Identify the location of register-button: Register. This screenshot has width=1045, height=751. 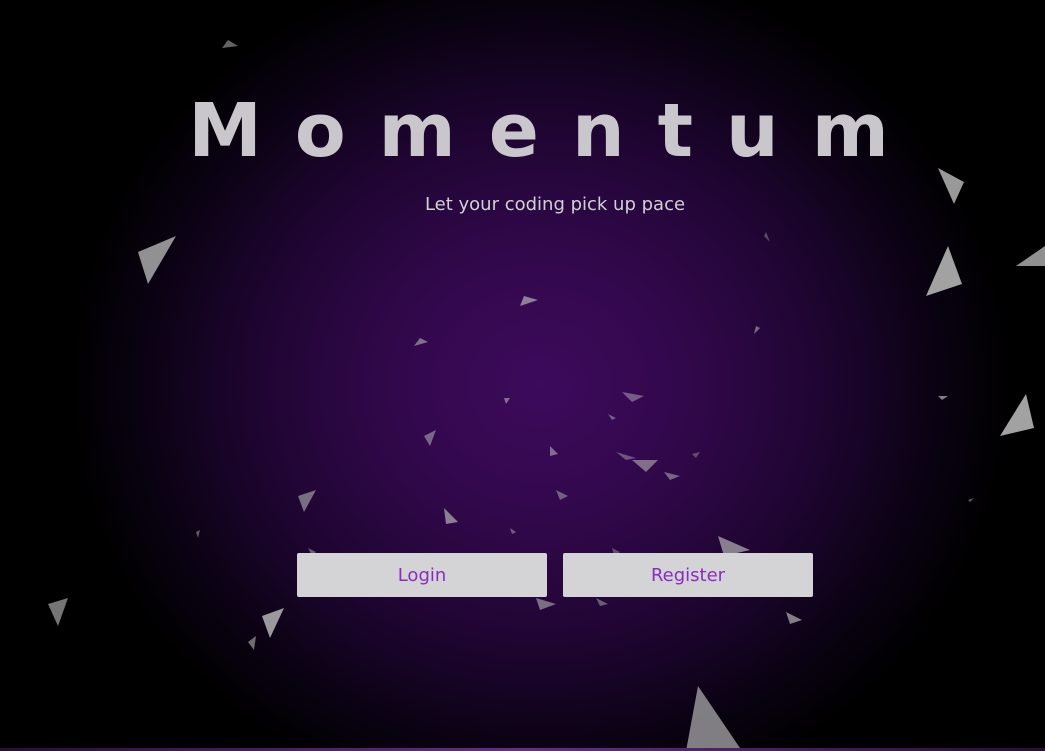
(688, 575).